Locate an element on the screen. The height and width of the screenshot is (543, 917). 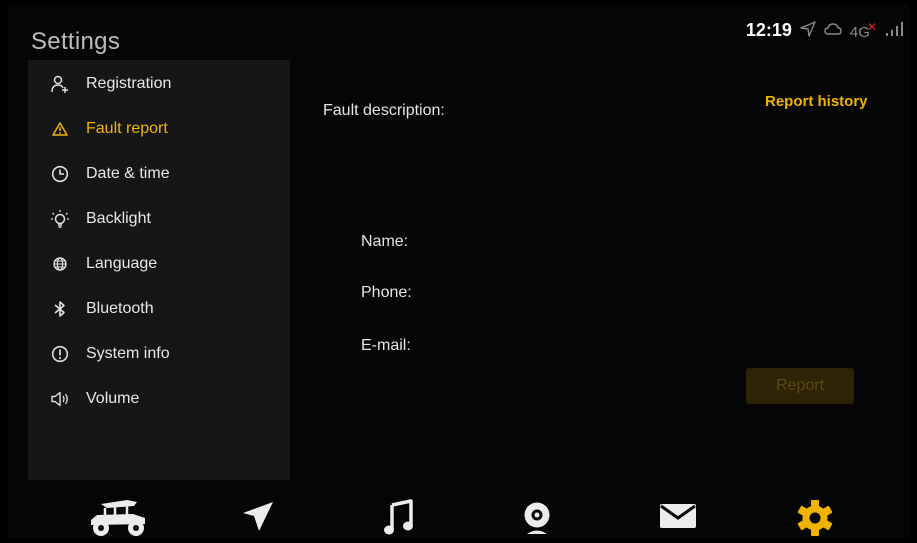
no-data-icon: ✕ is located at coordinates (871, 27).